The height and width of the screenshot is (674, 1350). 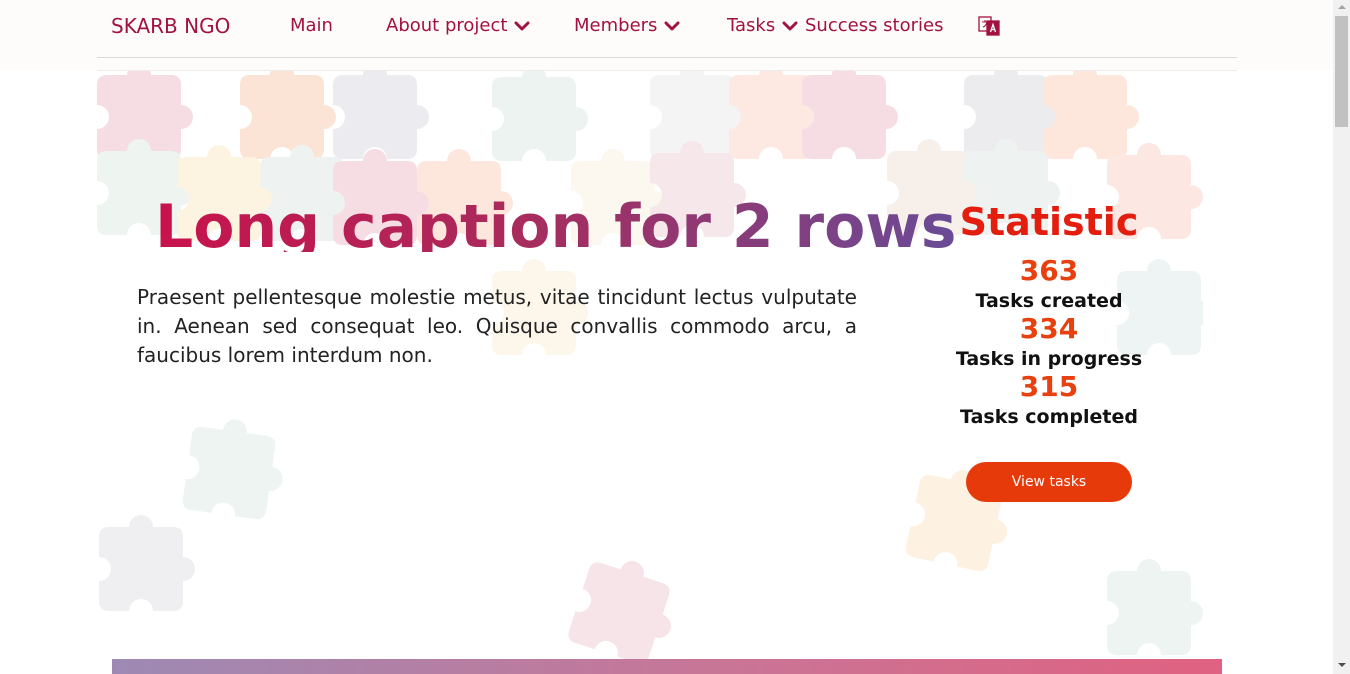 I want to click on header-divider-lower, so click(x=667, y=70).